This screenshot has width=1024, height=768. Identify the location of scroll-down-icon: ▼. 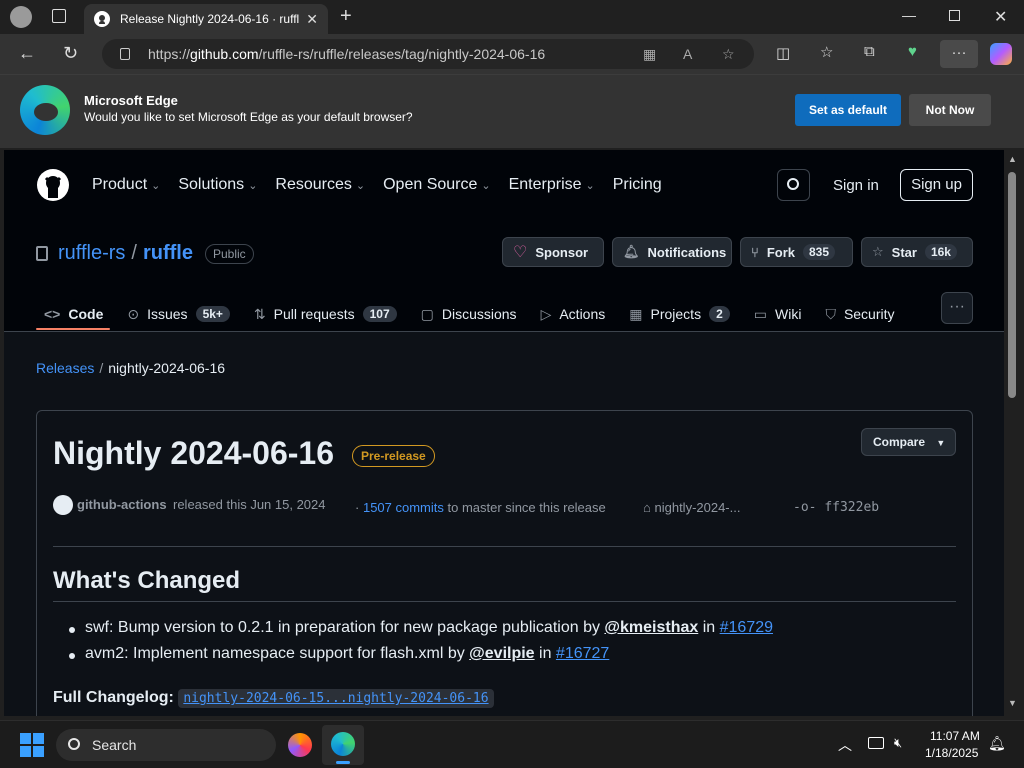
(1012, 703).